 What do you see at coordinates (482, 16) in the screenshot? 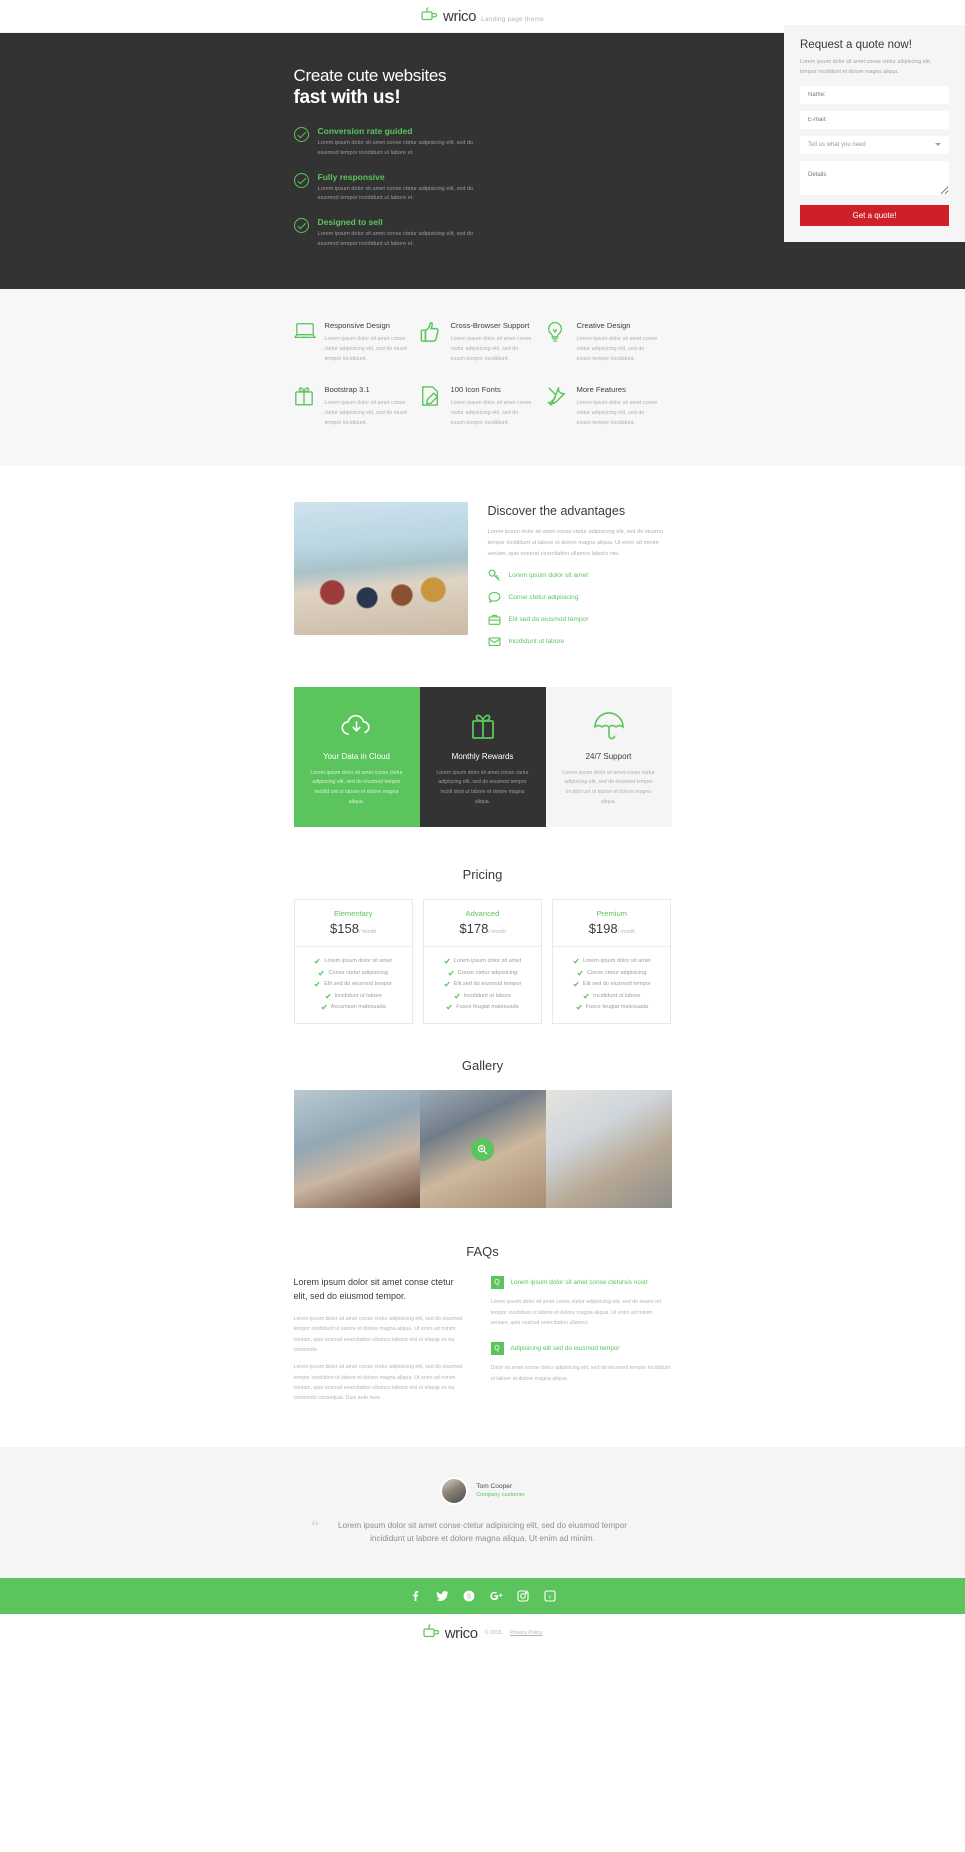
I see `site-logo: wrico Landing page theme` at bounding box center [482, 16].